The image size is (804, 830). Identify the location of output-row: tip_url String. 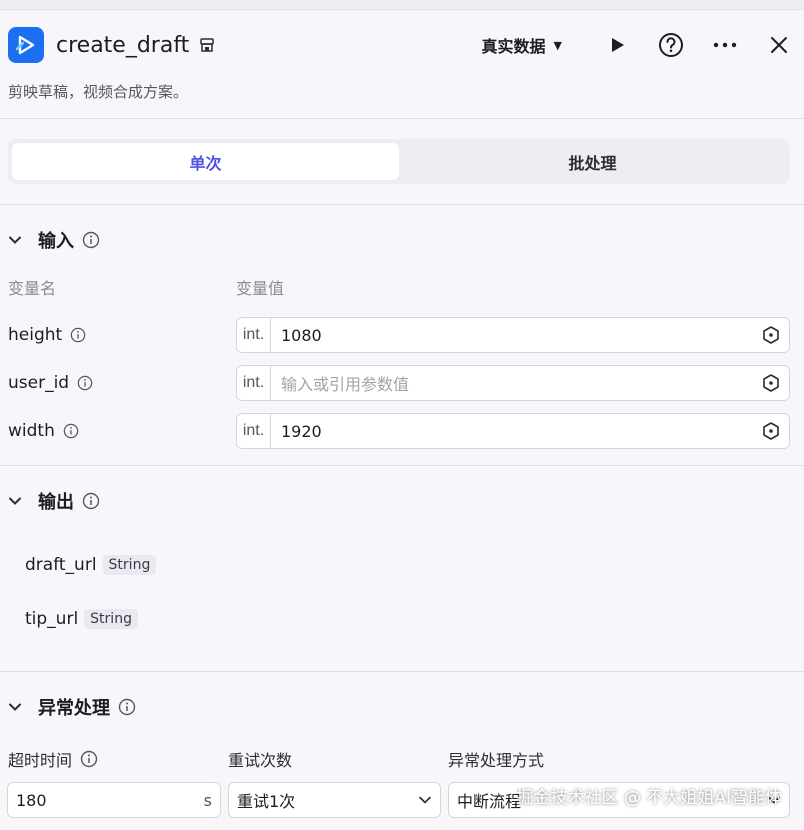
(402, 619).